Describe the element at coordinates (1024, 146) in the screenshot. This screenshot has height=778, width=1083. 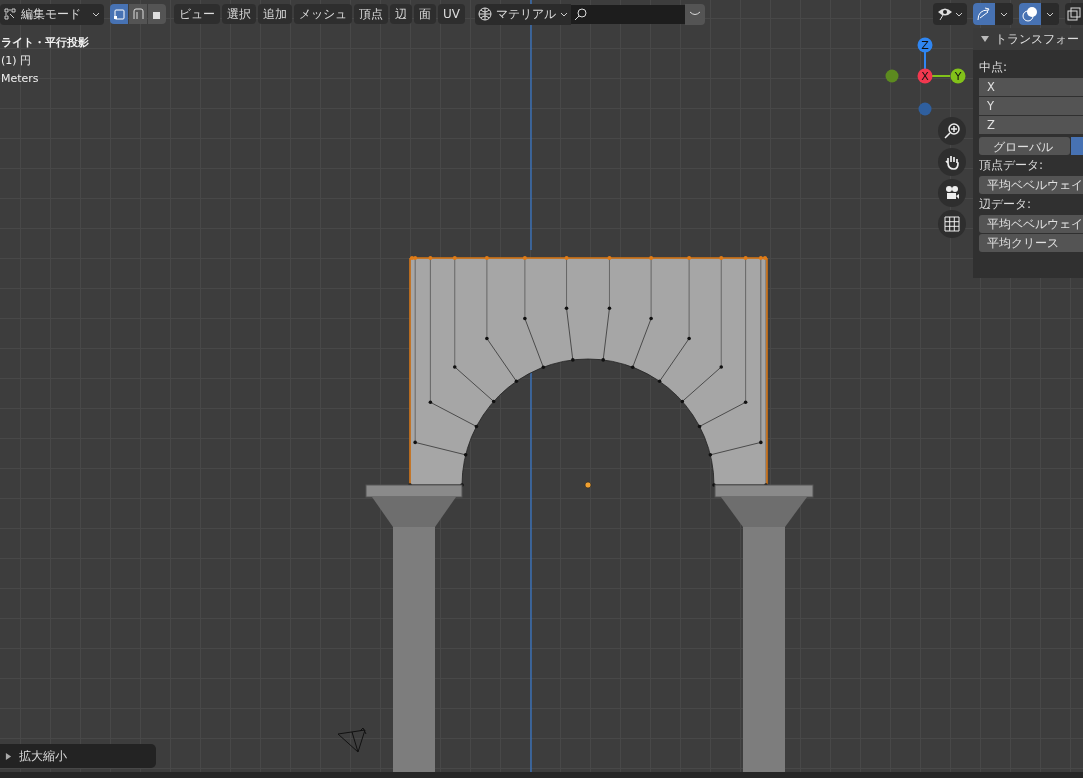
I see `global-button: グローバル` at that location.